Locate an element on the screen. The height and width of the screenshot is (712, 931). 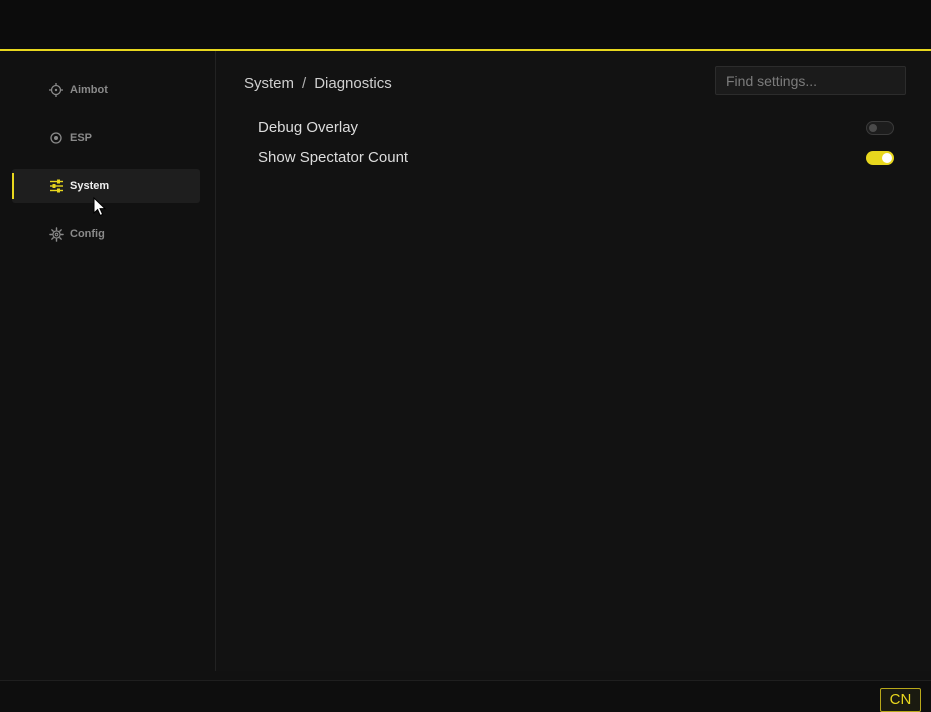
breadcrumb: System / Diagnostics is located at coordinates (318, 84).